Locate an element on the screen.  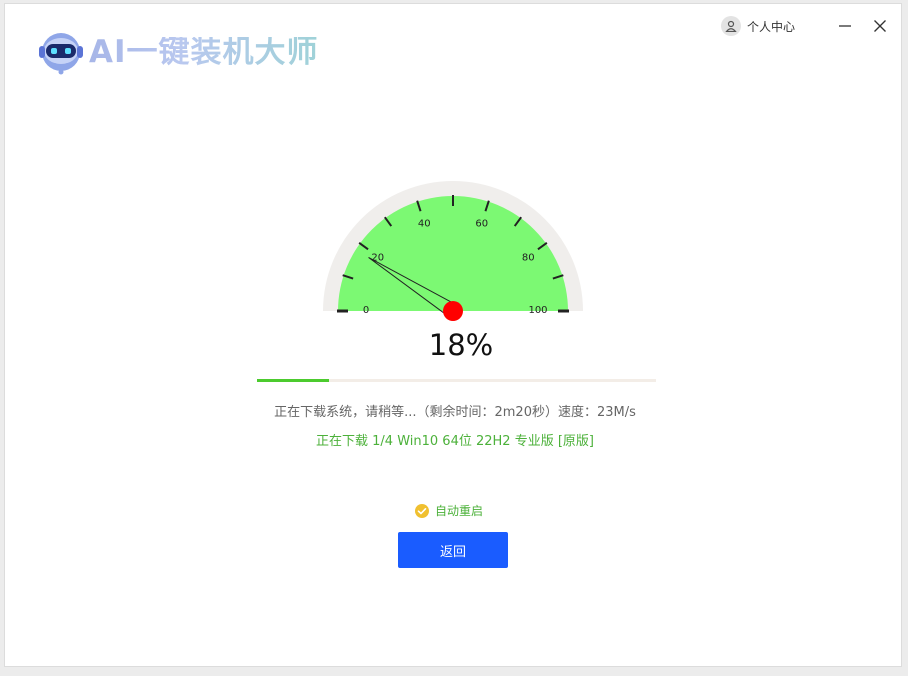
progress-percent: 18% is located at coordinates (461, 345).